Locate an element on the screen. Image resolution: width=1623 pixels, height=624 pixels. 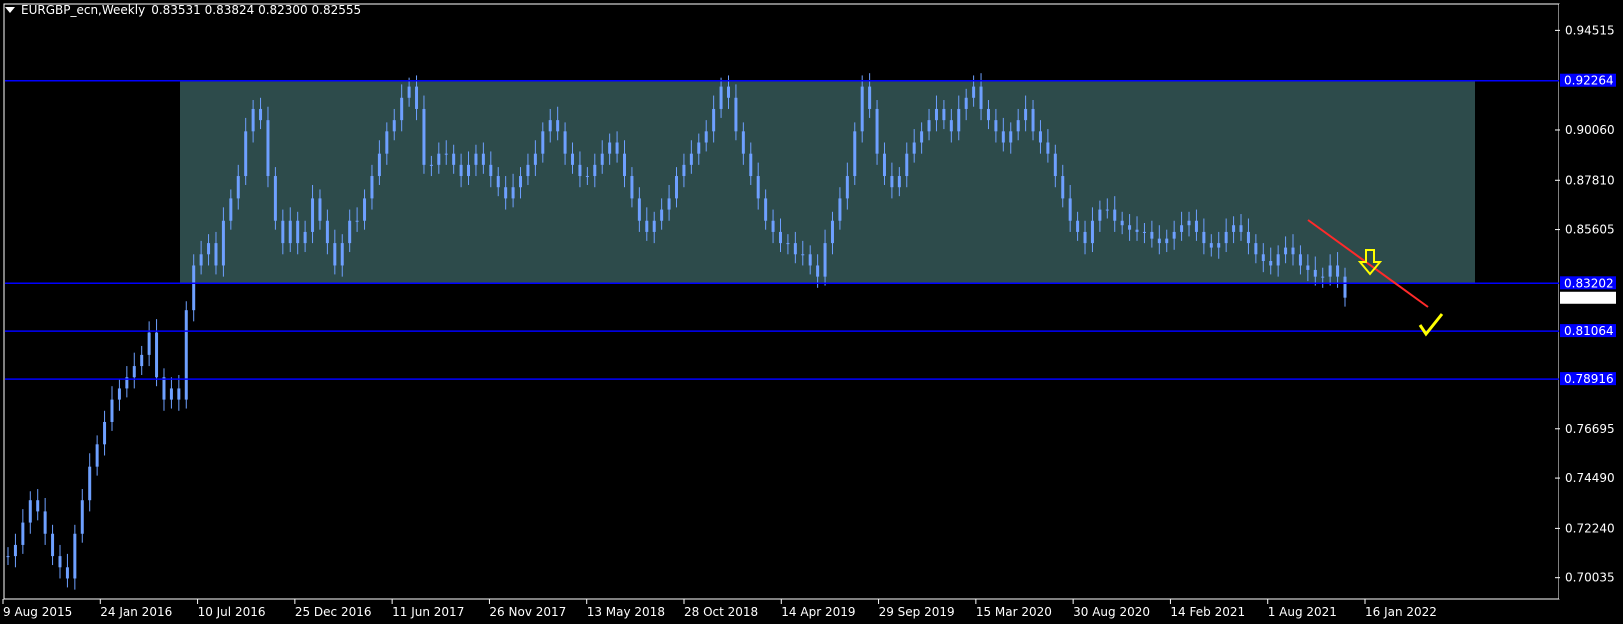
date-tick-label: 14 Apr 2019 is located at coordinates (818, 612).